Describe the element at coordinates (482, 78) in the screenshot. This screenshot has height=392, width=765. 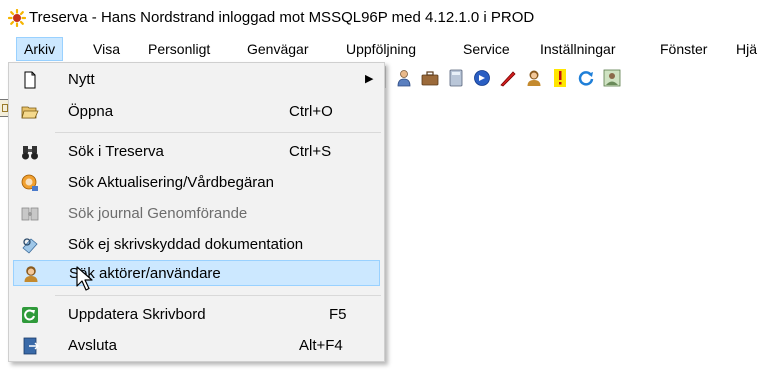
I see `blue-globe-icon` at that location.